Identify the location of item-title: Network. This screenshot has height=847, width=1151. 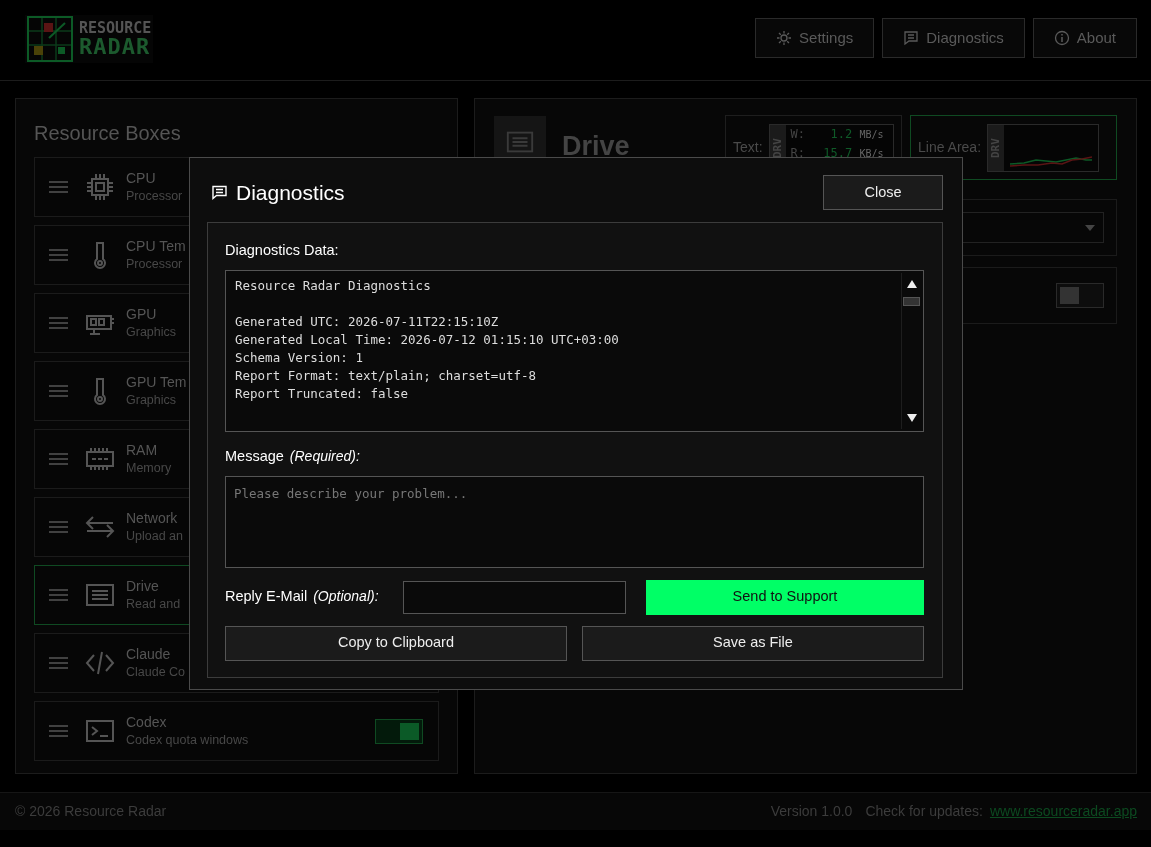
(152, 518).